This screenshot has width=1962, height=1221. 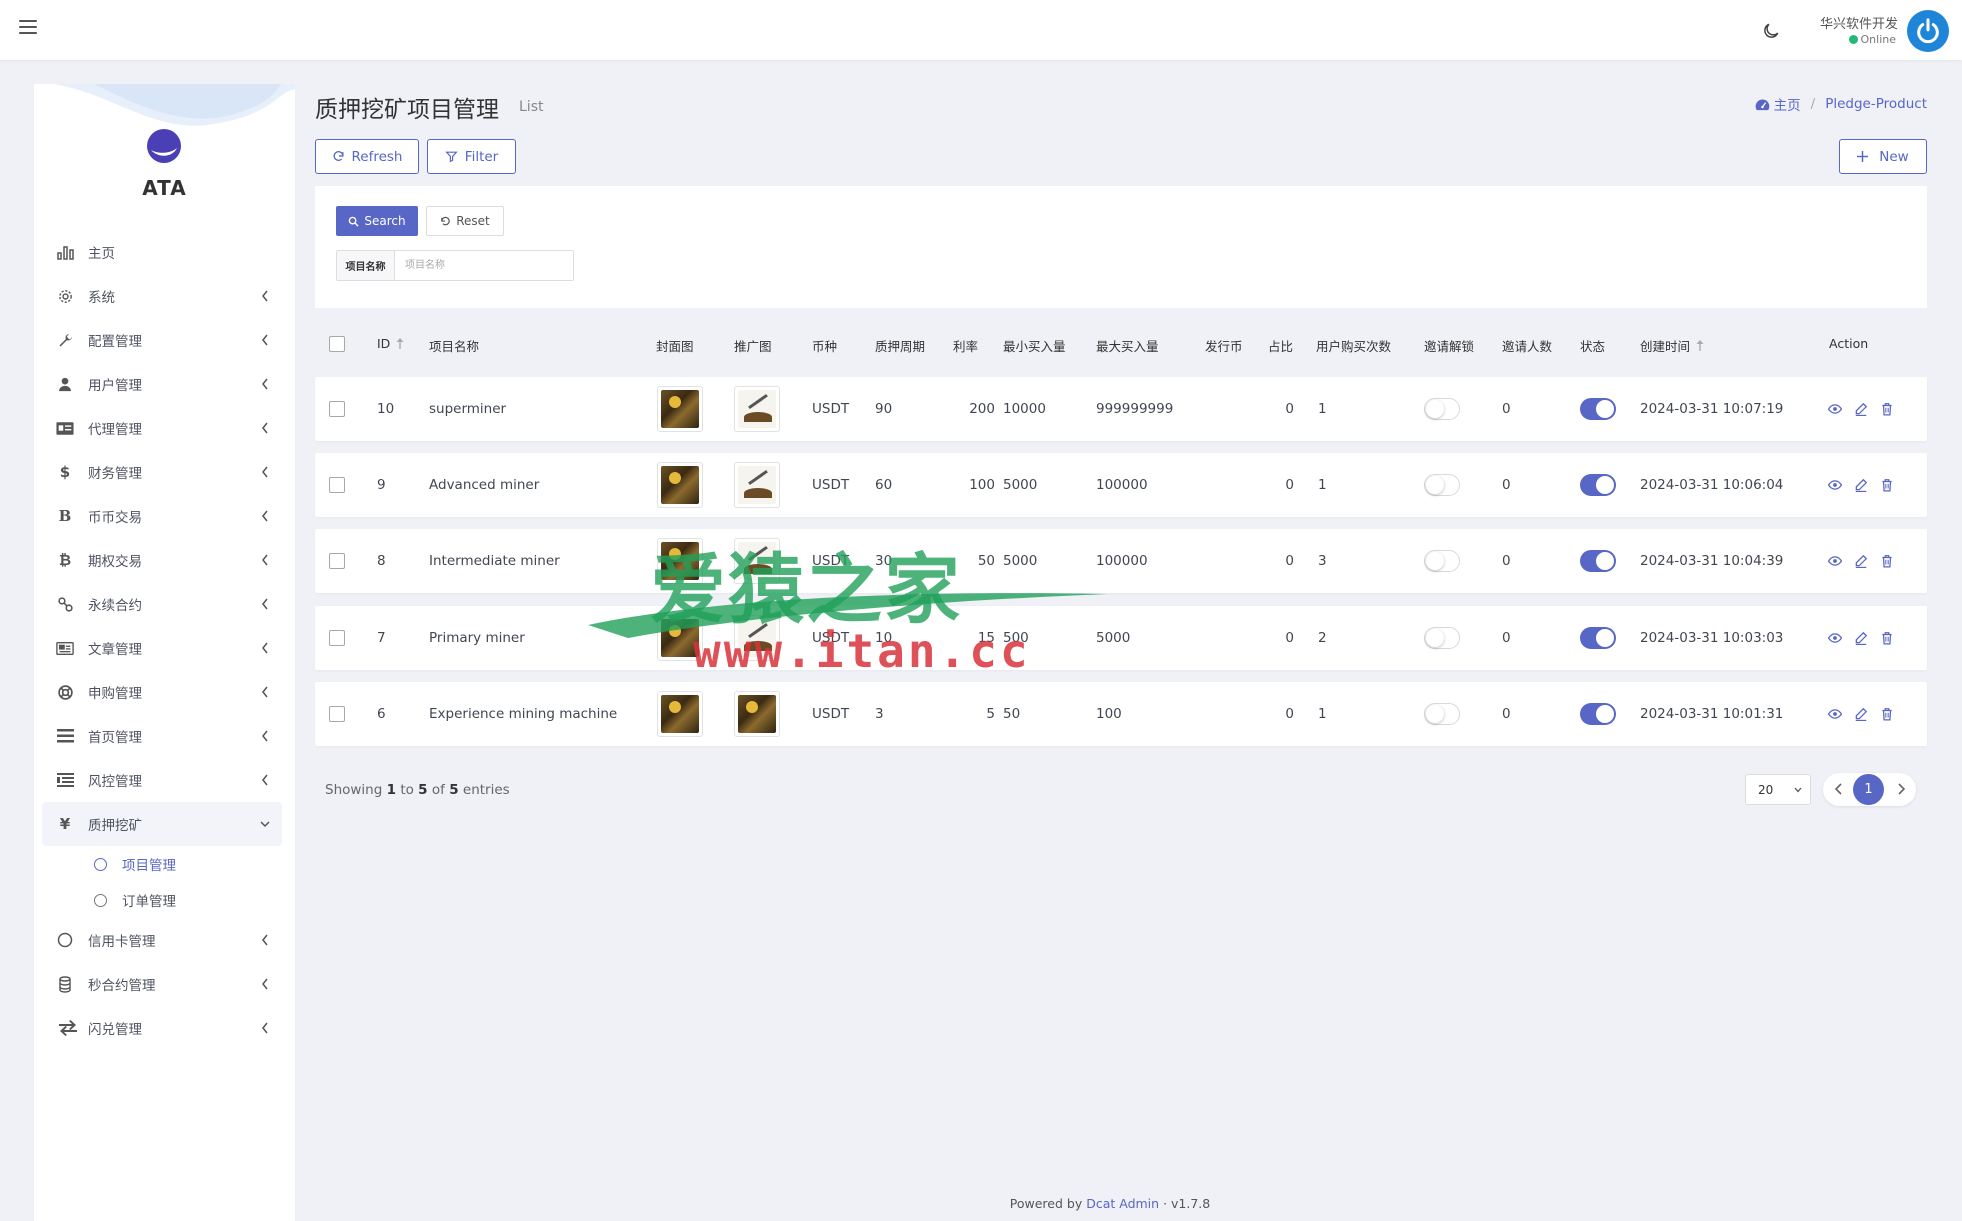 What do you see at coordinates (1883, 156) in the screenshot?
I see `new-button: New` at bounding box center [1883, 156].